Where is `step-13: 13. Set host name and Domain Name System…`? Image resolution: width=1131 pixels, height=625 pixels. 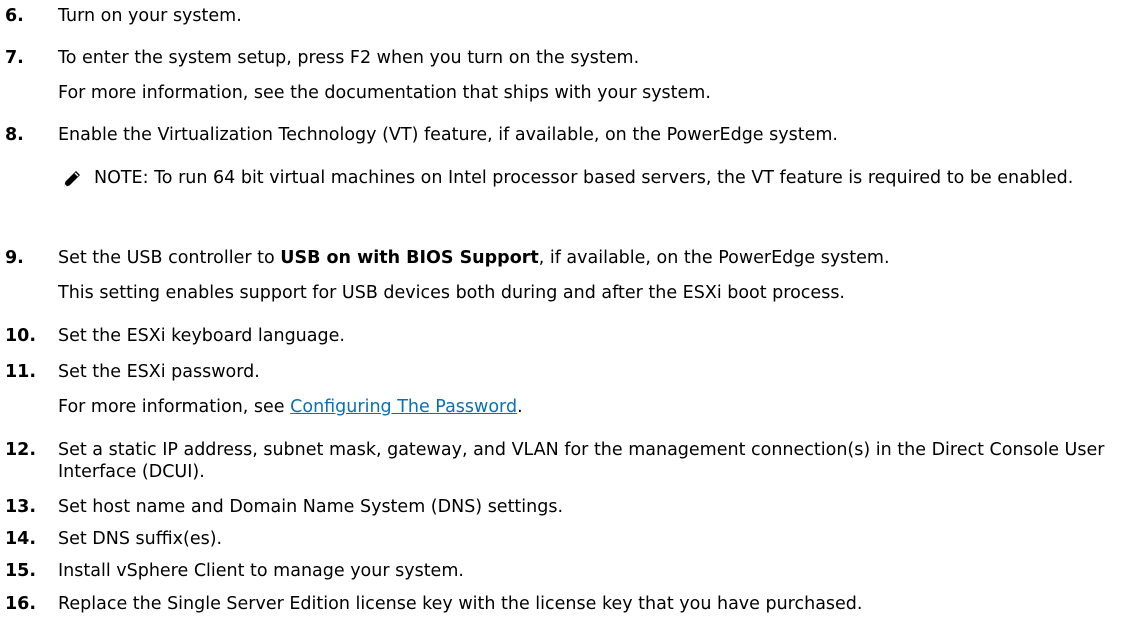
step-13: 13. Set host name and Domain Name System… is located at coordinates (281, 507).